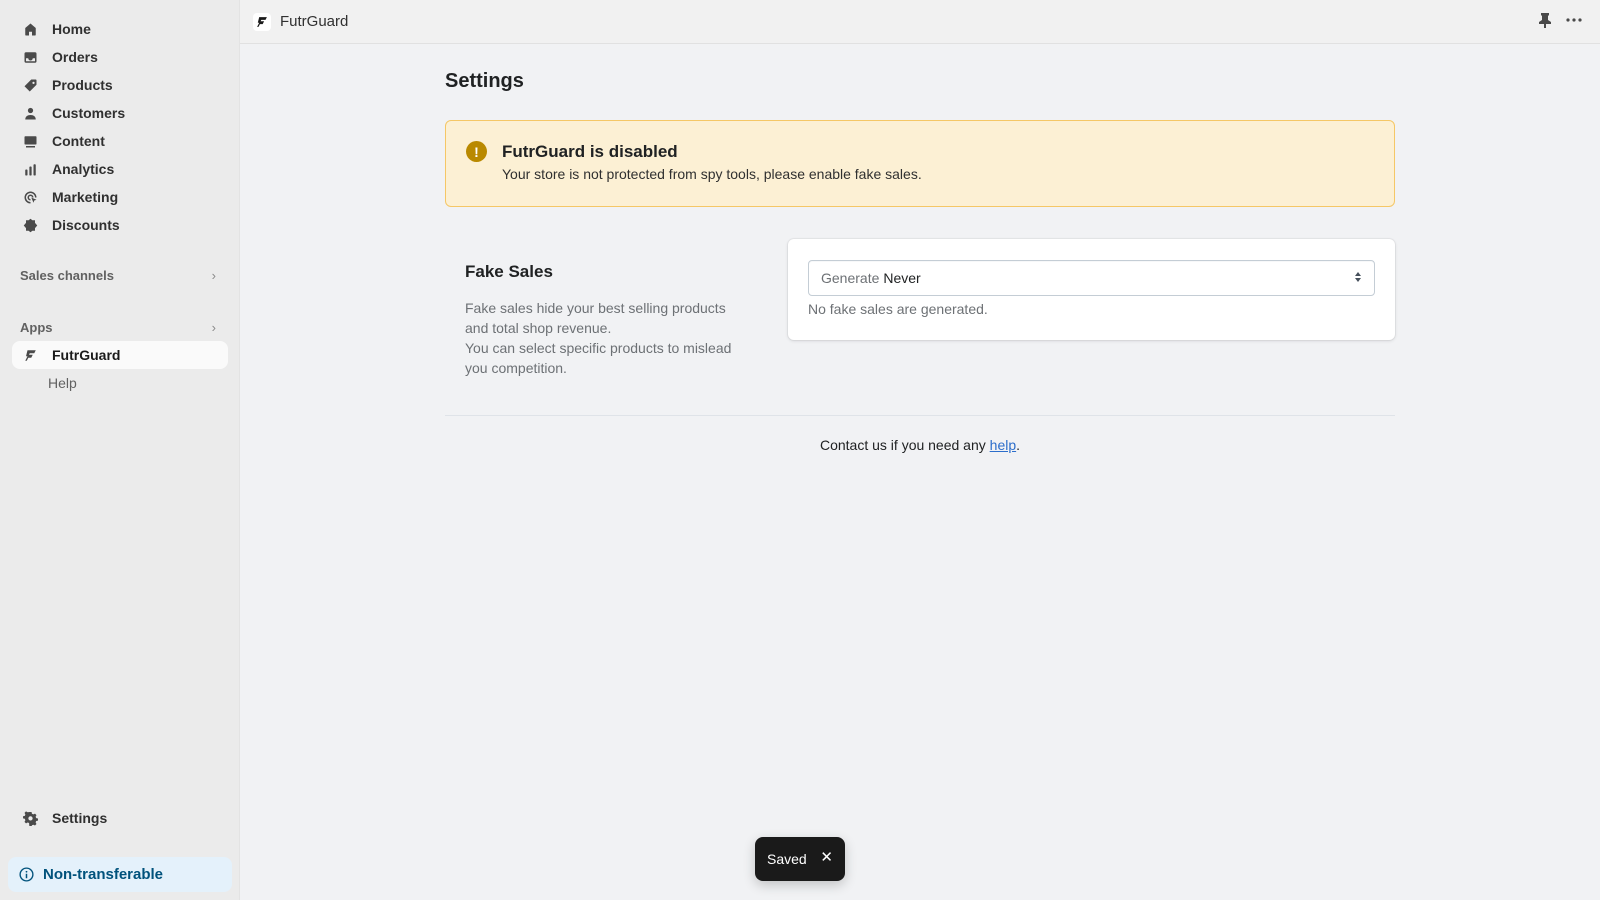 The width and height of the screenshot is (1600, 900). What do you see at coordinates (86, 355) in the screenshot?
I see `sidebar-item-label: FutrGuard` at bounding box center [86, 355].